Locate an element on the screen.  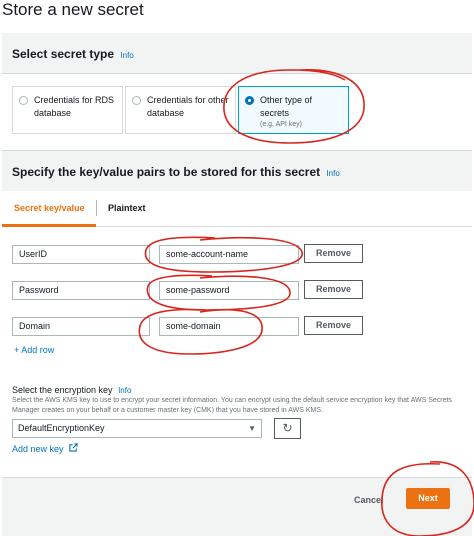
encryption-key-select: DefaultEncryptionKey ▼ is located at coordinates (137, 428).